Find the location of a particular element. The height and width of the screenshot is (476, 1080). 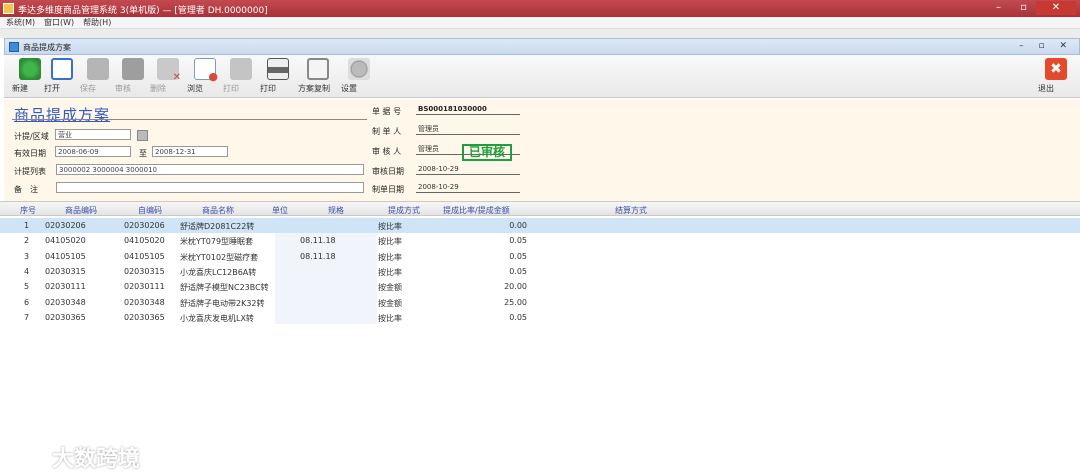

col-rate: 提成比率/提成金额 is located at coordinates (476, 210).